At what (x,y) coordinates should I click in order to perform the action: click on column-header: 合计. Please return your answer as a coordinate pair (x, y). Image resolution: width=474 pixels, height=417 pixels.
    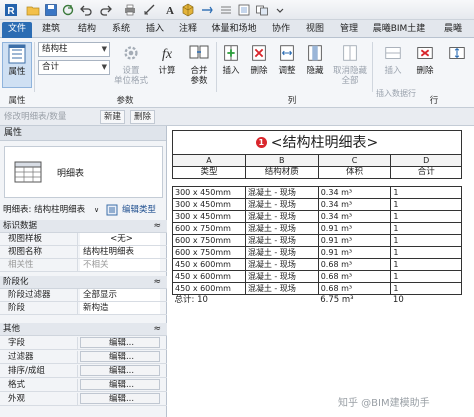
    Looking at the image, I should click on (426, 172).